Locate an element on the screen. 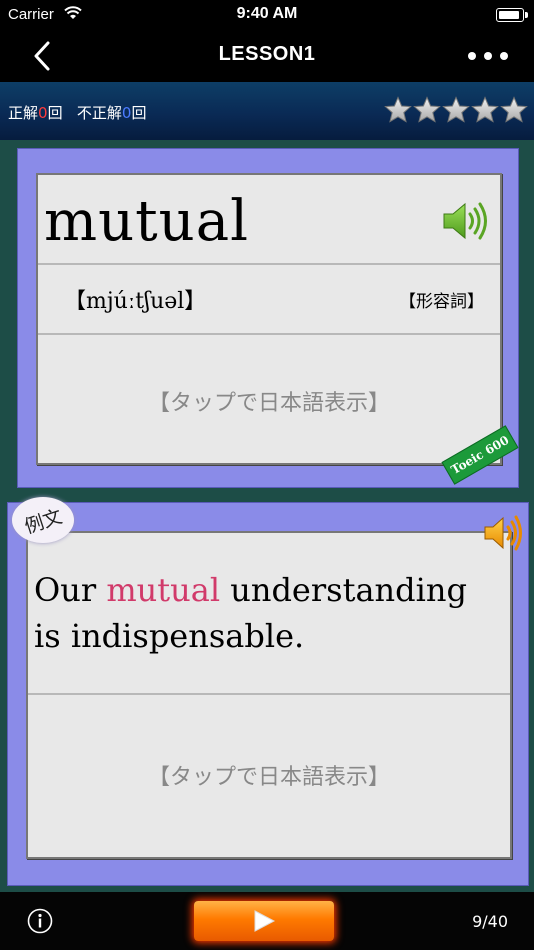 This screenshot has height=950, width=534. clock: 9:40 AM is located at coordinates (267, 13).